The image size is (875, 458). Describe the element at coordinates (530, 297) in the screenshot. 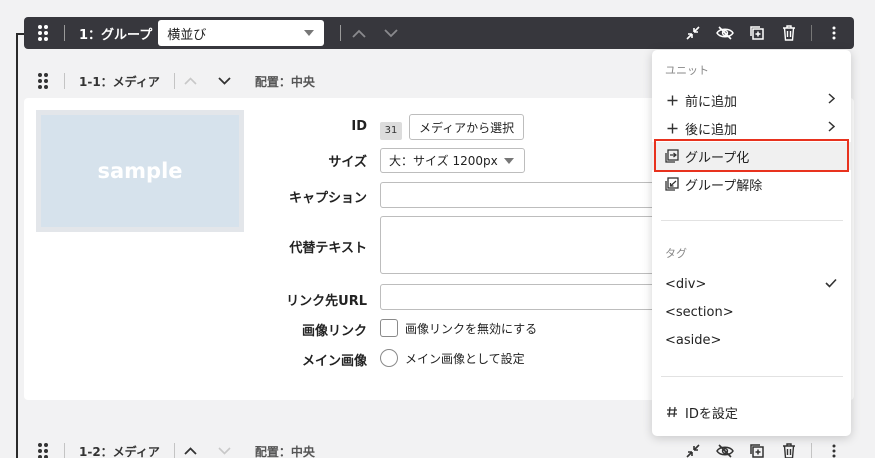

I see `link-url-input` at that location.